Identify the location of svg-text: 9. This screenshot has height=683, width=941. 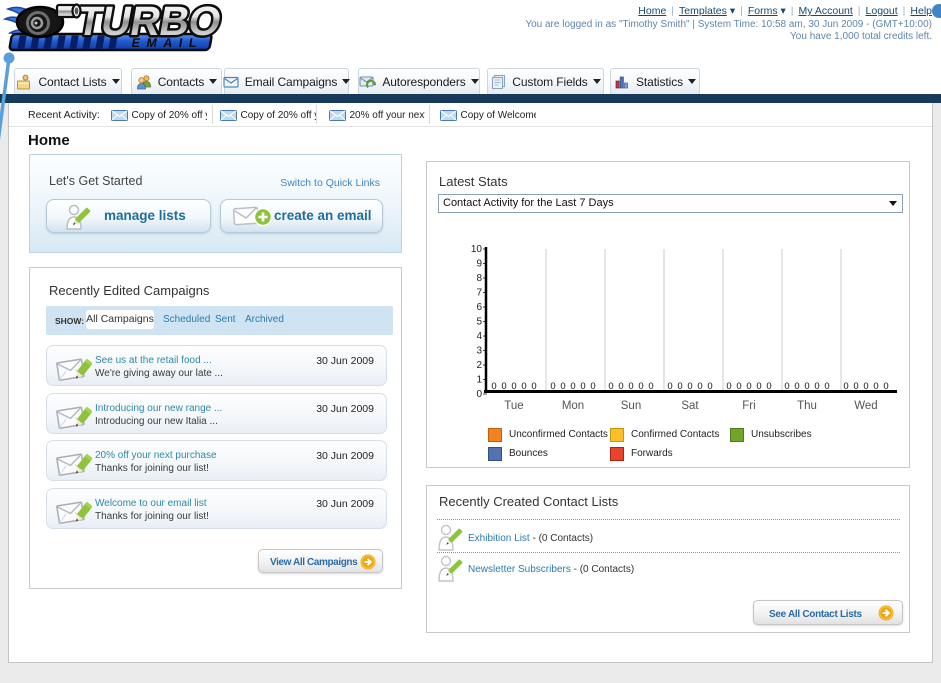
(479, 264).